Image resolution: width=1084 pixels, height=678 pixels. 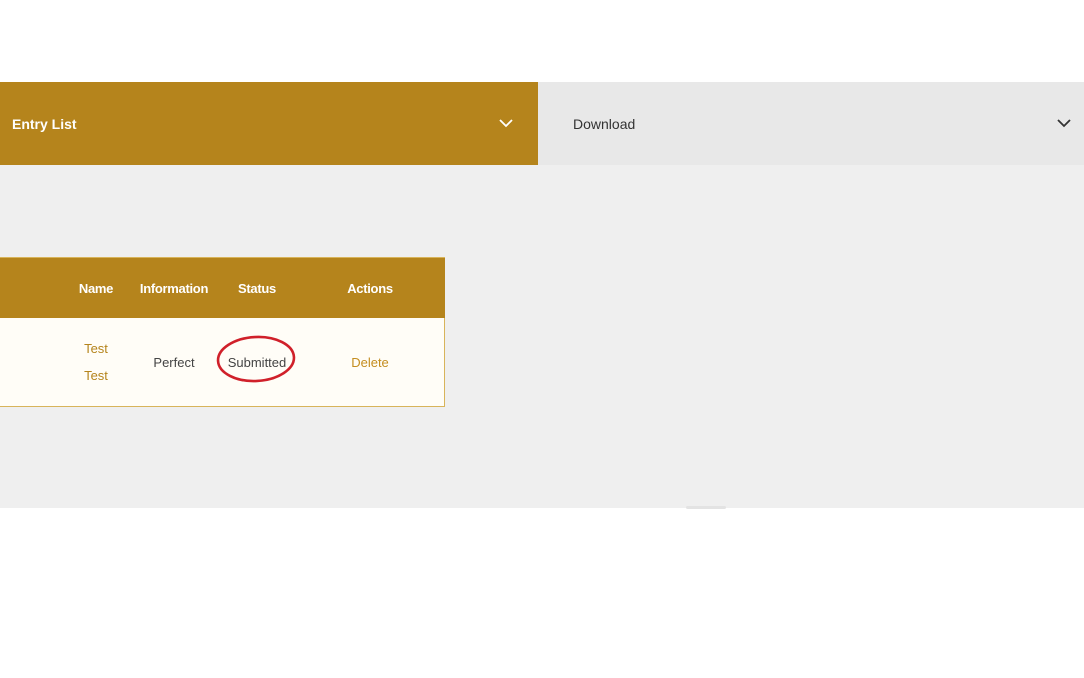 What do you see at coordinates (706, 507) in the screenshot?
I see `faint-artifact` at bounding box center [706, 507].